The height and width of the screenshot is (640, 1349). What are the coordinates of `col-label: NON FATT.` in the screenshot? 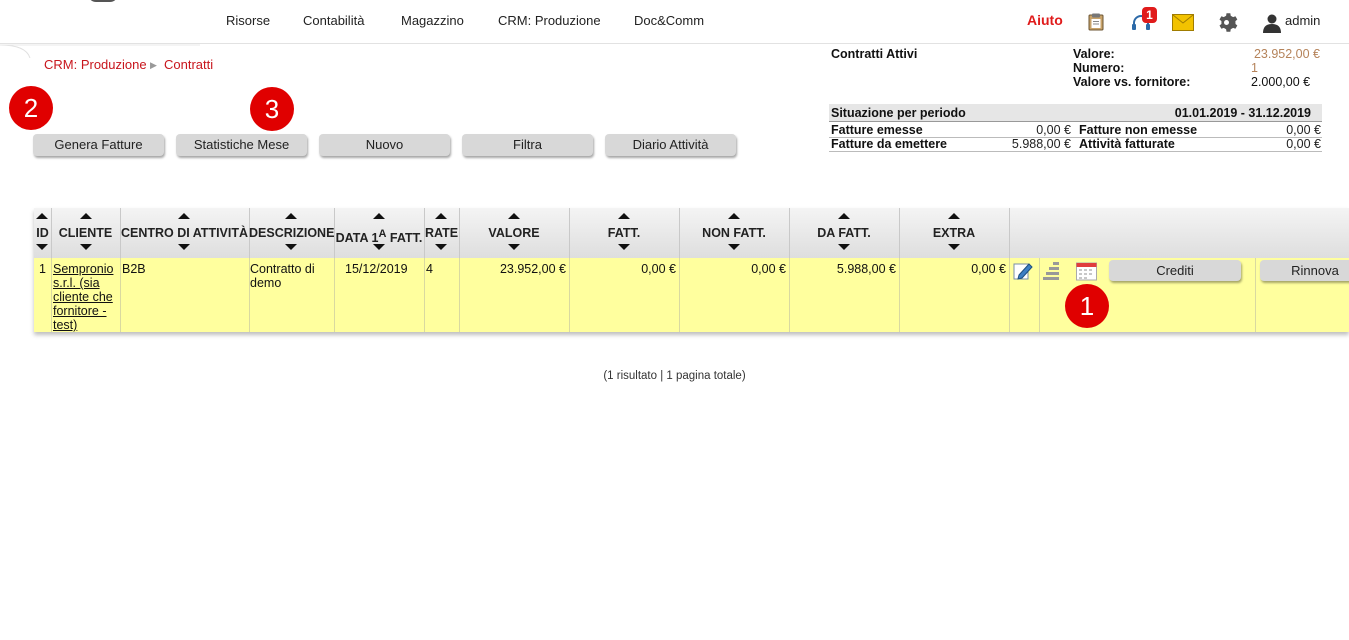 It's located at (734, 233).